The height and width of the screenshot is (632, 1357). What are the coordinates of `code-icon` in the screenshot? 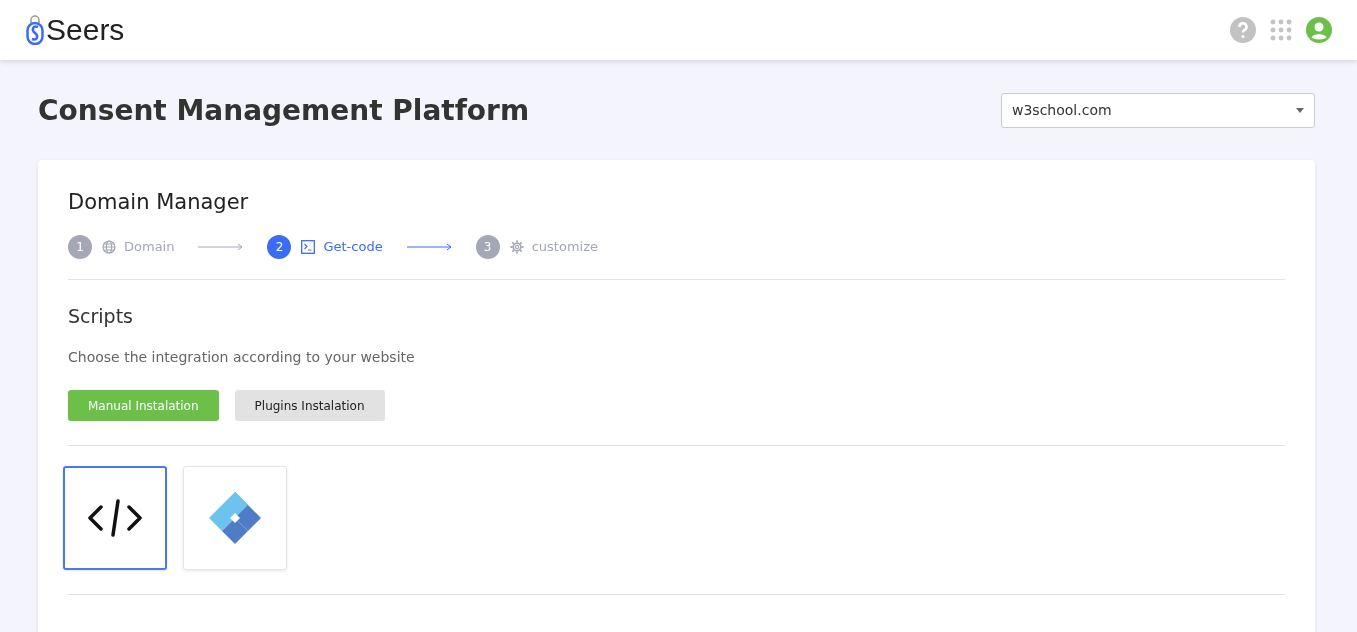 It's located at (115, 518).